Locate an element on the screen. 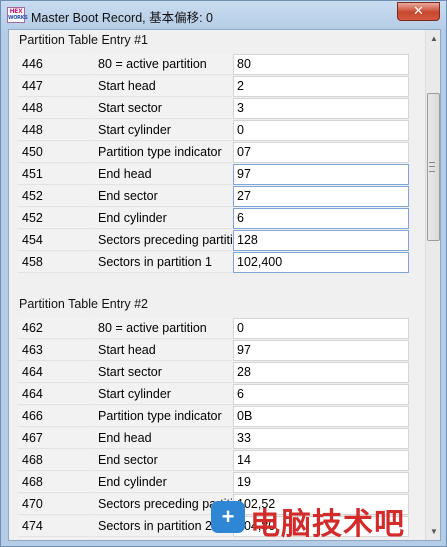 The image size is (447, 547). offset-cell: 450 is located at coordinates (55, 152).